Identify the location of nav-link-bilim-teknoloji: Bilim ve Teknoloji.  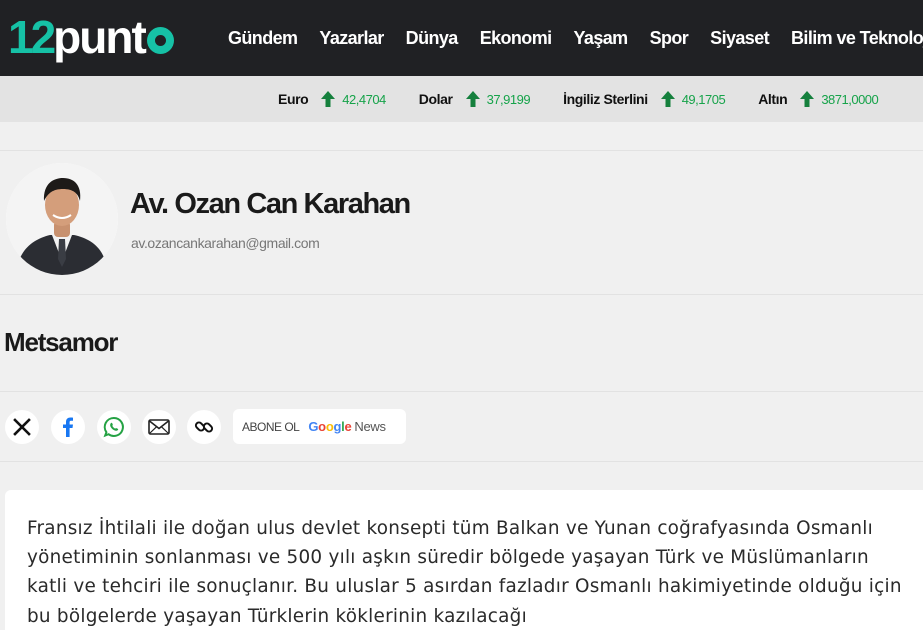
(857, 38).